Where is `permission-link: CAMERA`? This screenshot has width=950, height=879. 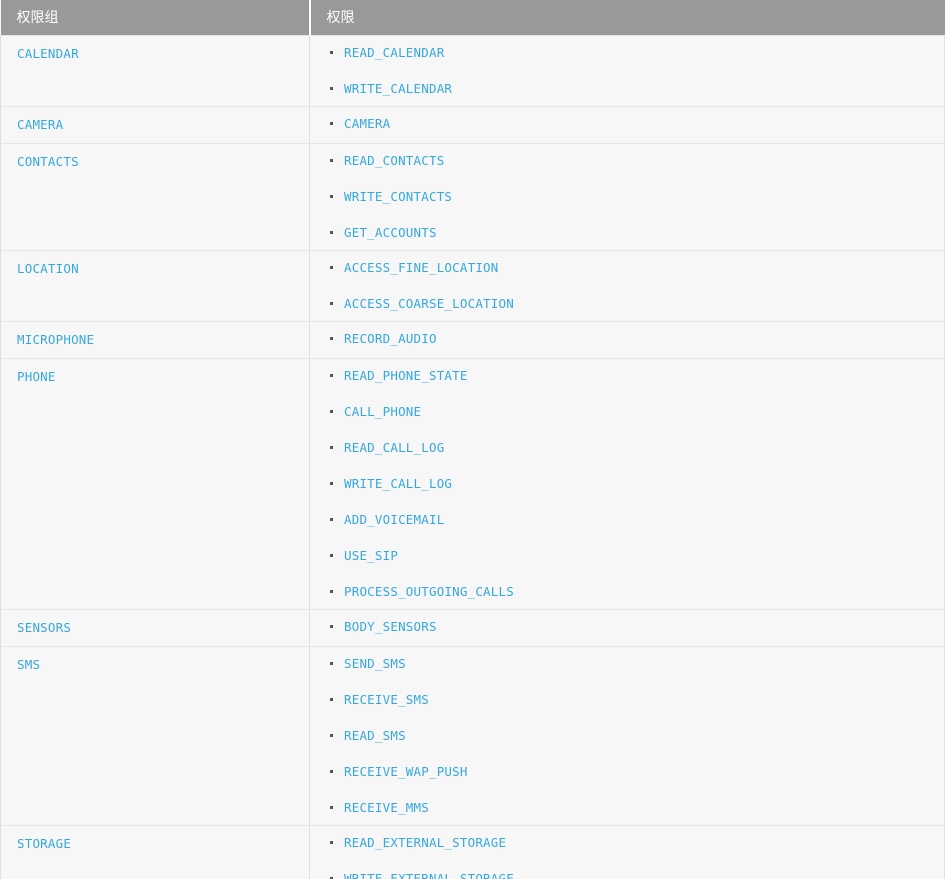
permission-link: CAMERA is located at coordinates (367, 124).